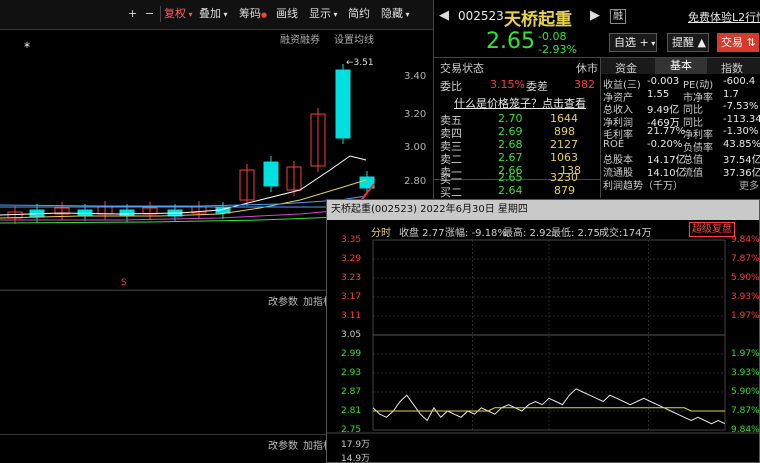 Image resolution: width=760 pixels, height=463 pixels. What do you see at coordinates (643, 186) in the screenshot?
I see `profit-trend-label: 利润趋势（千万）` at bounding box center [643, 186].